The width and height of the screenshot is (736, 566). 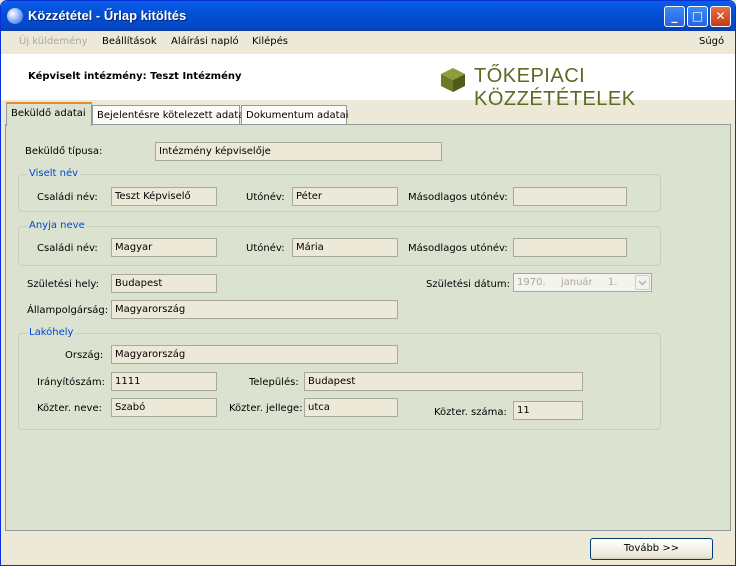 I want to click on house-number-field: 11, so click(x=548, y=410).